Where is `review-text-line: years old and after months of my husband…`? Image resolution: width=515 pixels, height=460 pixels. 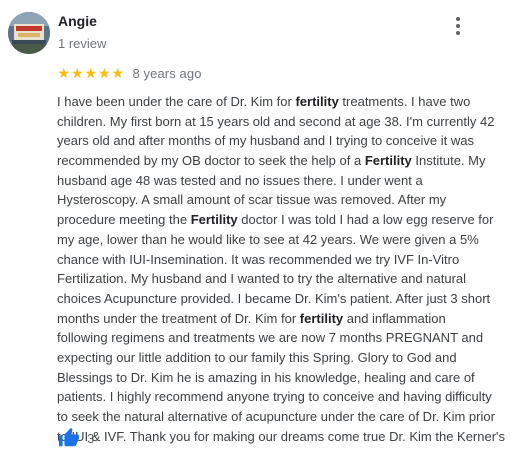 review-text-line: years old and after months of my husband… is located at coordinates (281, 141).